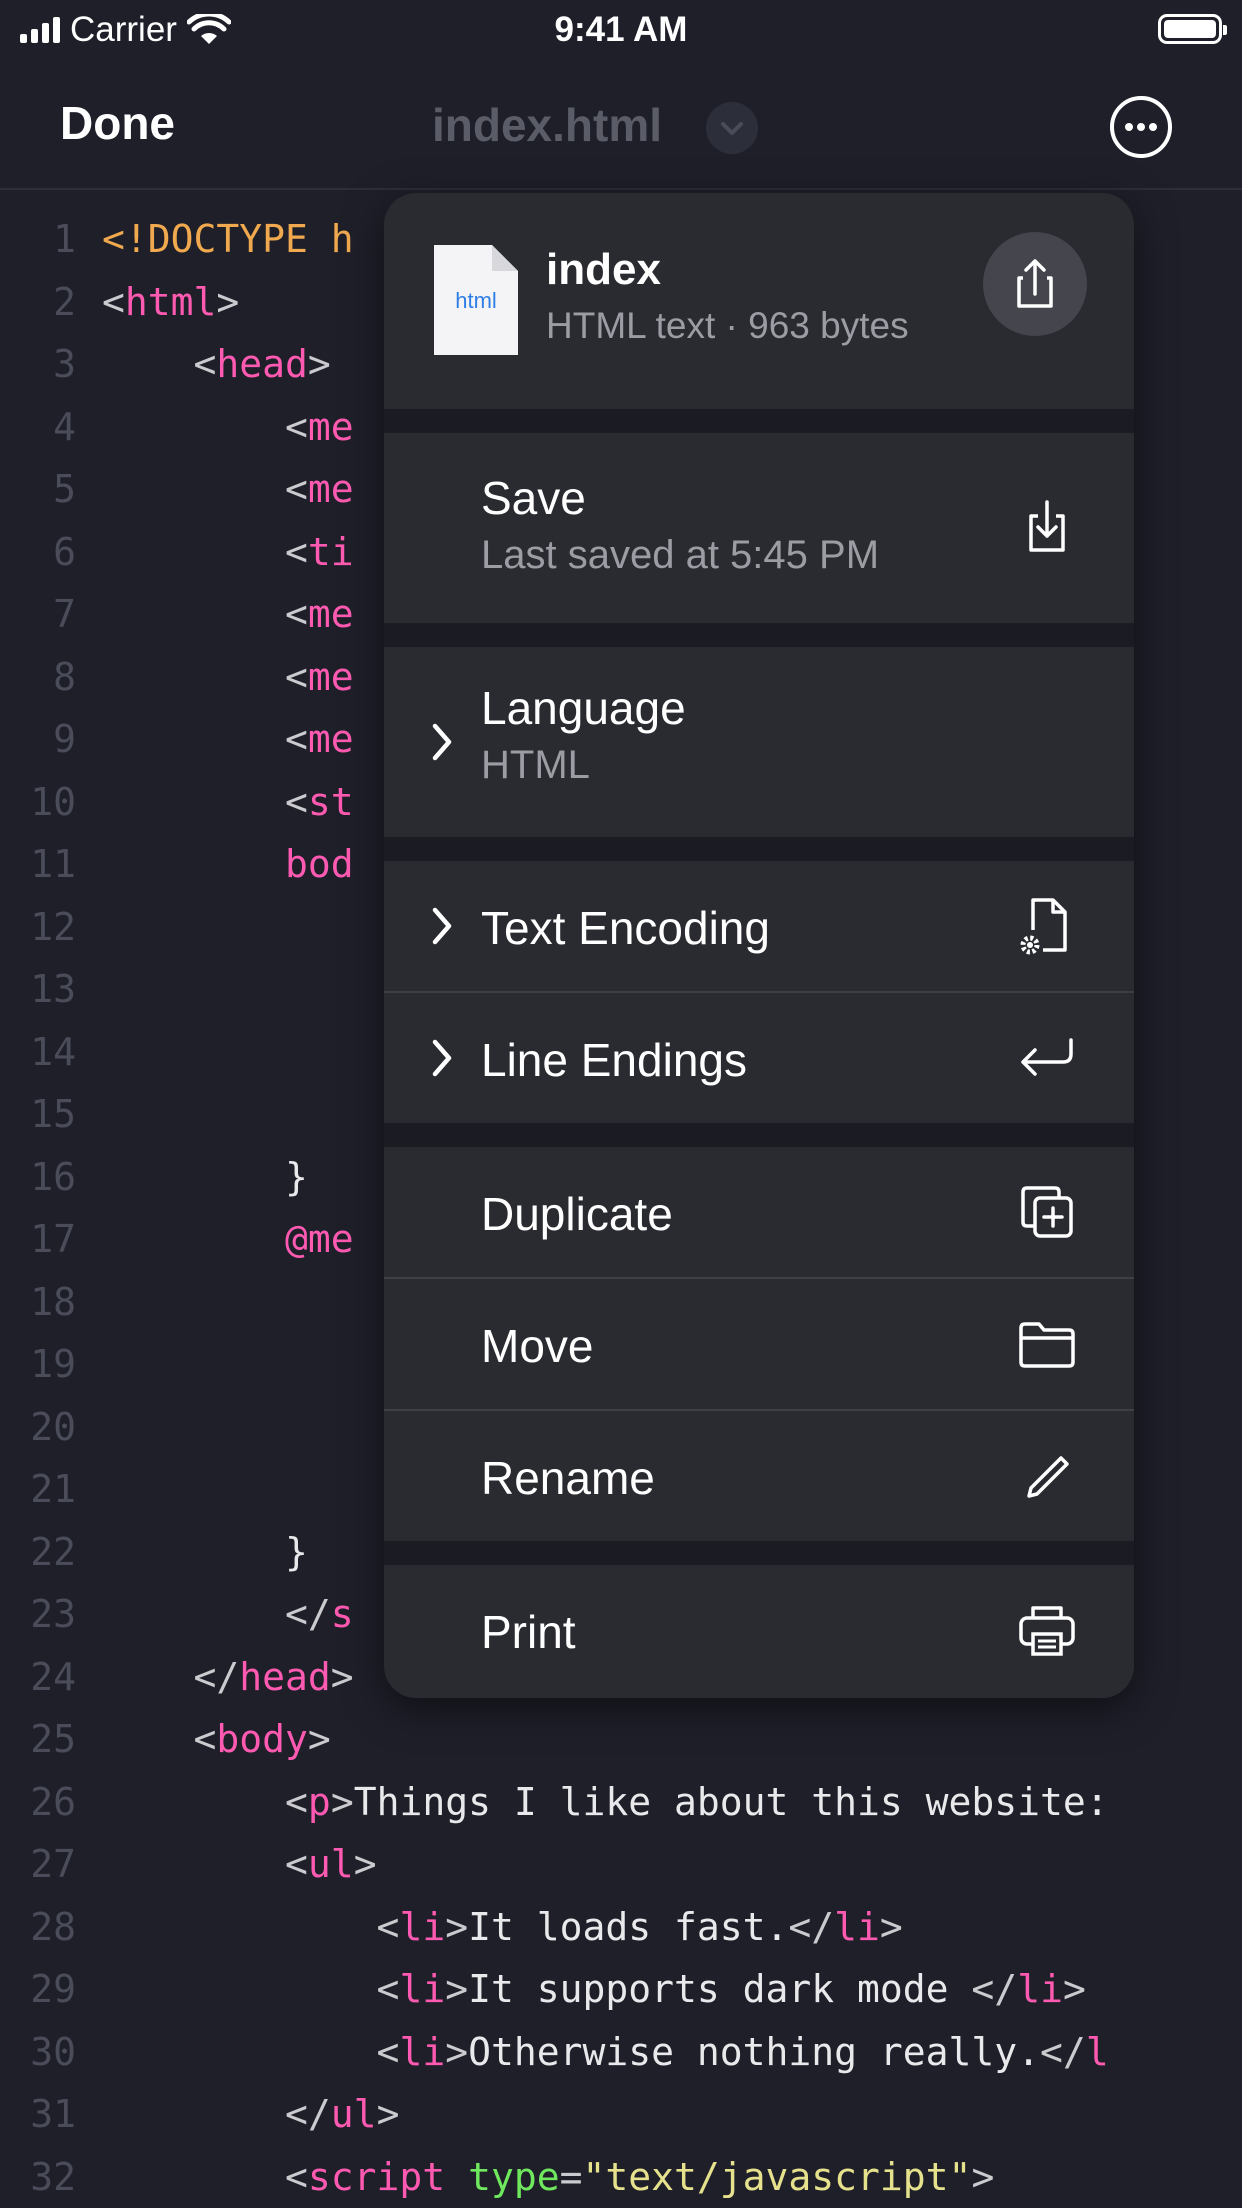 The width and height of the screenshot is (1242, 2208). Describe the element at coordinates (621, 1864) in the screenshot. I see `code-line: 27 <ul>` at that location.